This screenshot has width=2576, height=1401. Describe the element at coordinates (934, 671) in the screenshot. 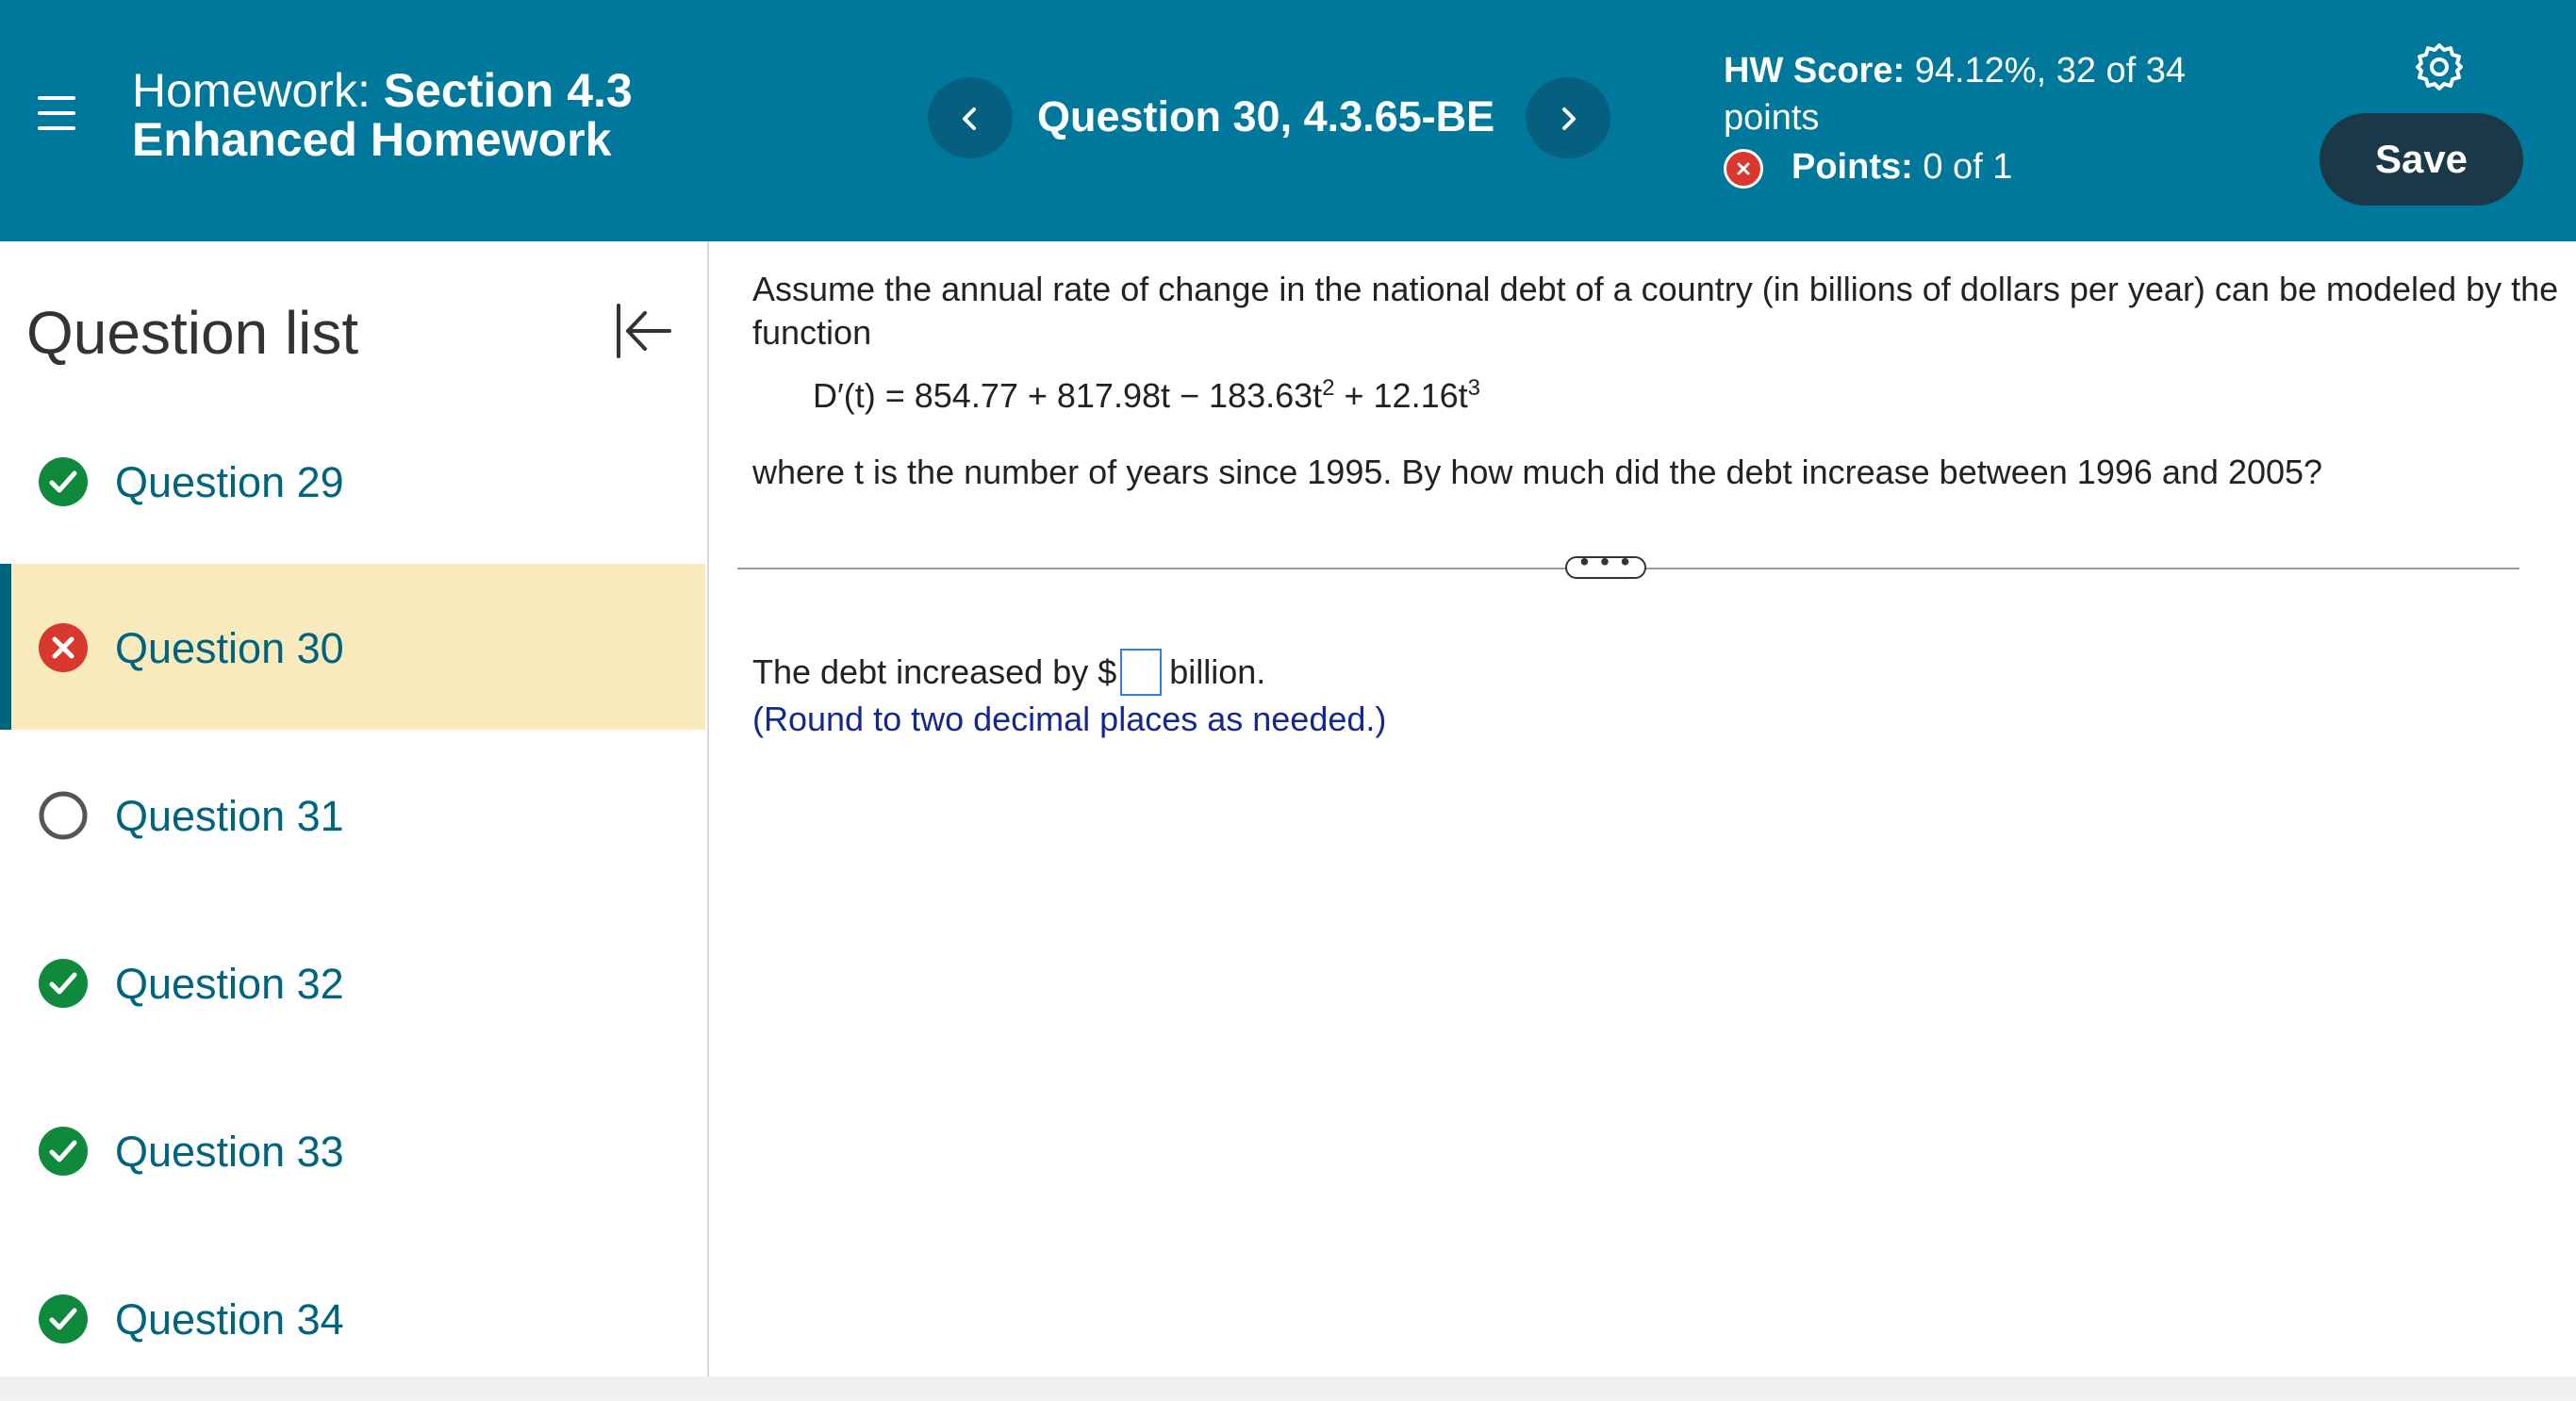

I see `answer-prefix: The debt increased by $` at that location.